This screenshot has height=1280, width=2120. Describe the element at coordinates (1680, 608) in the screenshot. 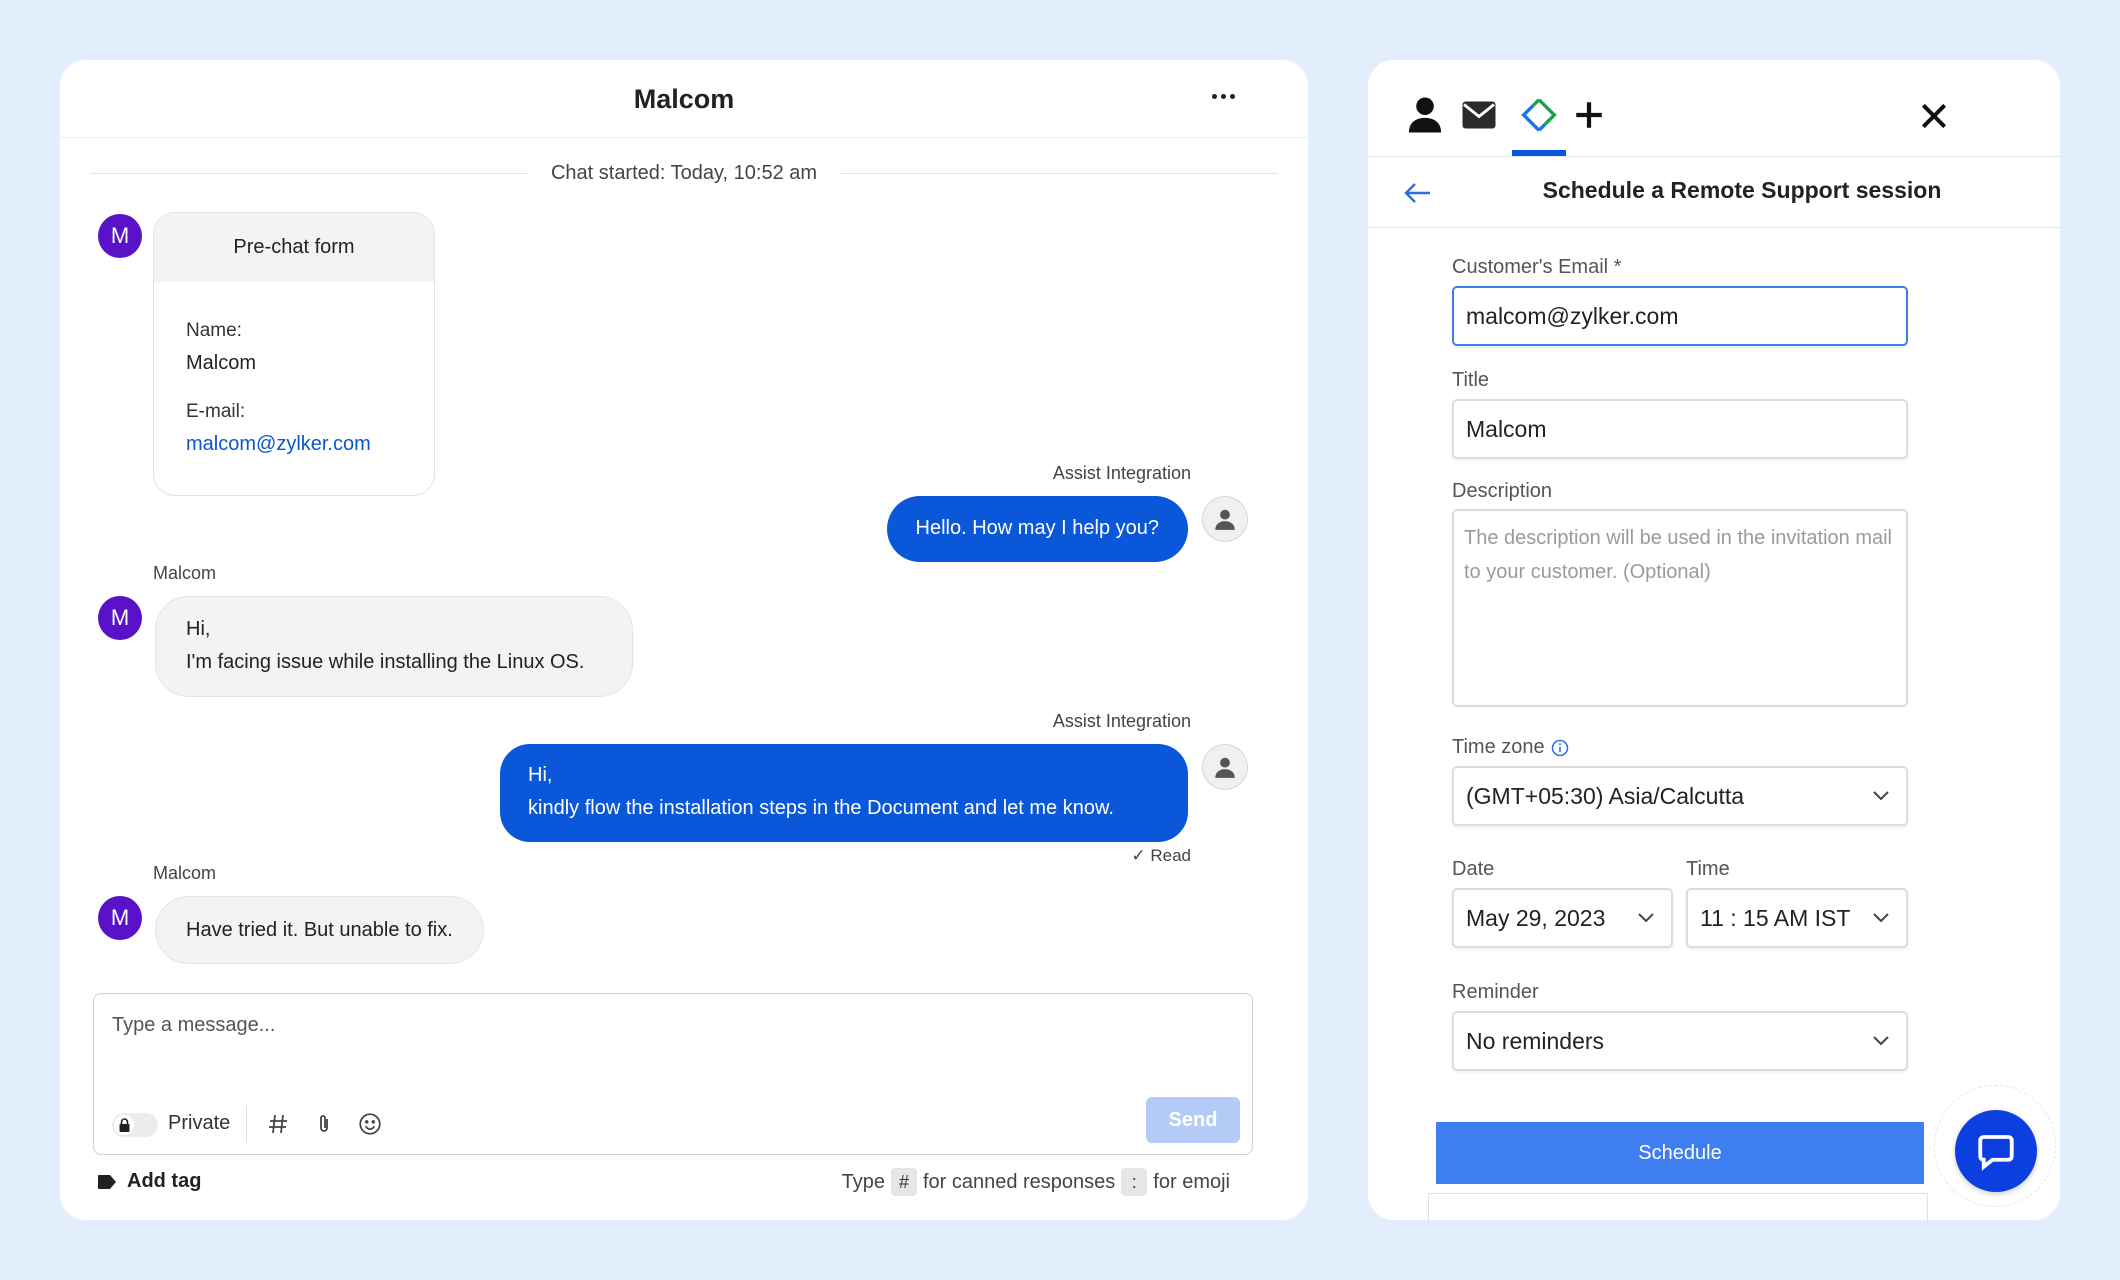

I see `description-field` at that location.